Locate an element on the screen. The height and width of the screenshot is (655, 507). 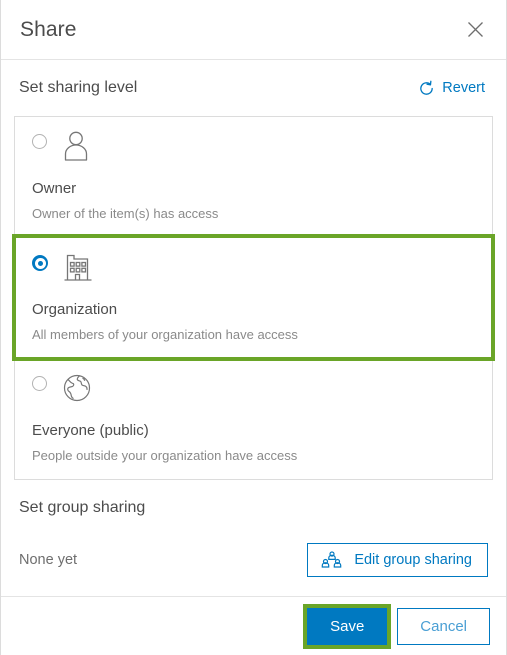
edit-group-sharing-button: Edit group sharing is located at coordinates (397, 560).